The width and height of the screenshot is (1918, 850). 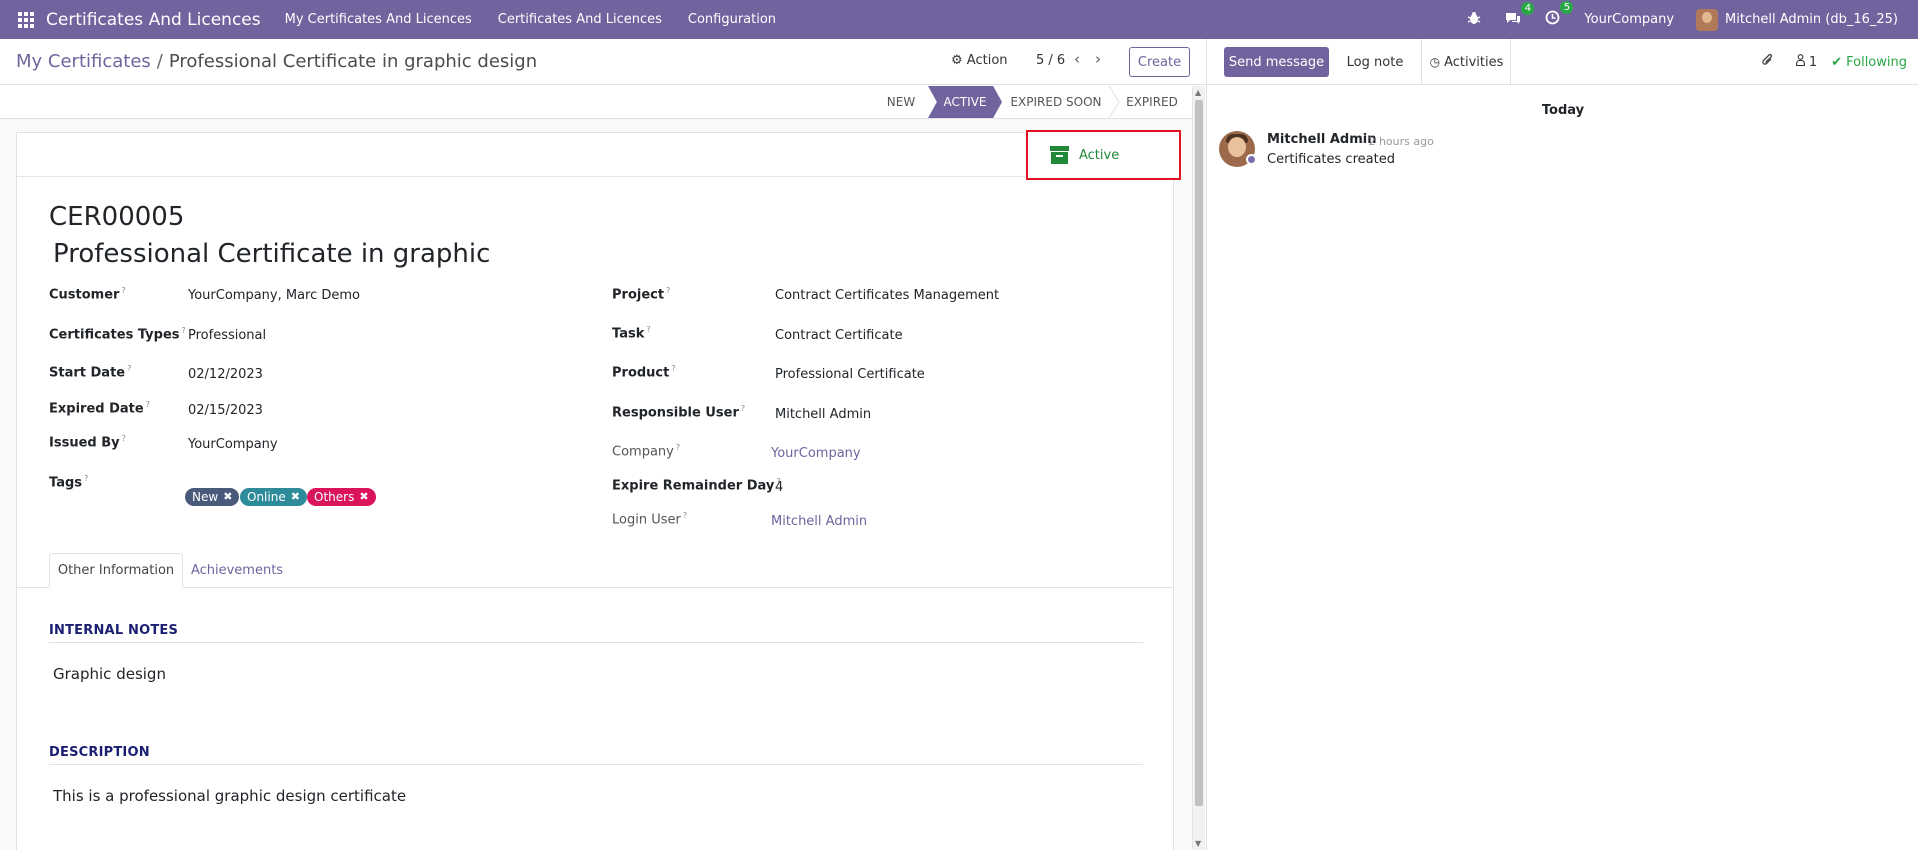 I want to click on login-user-label: Login User?, so click(x=650, y=519).